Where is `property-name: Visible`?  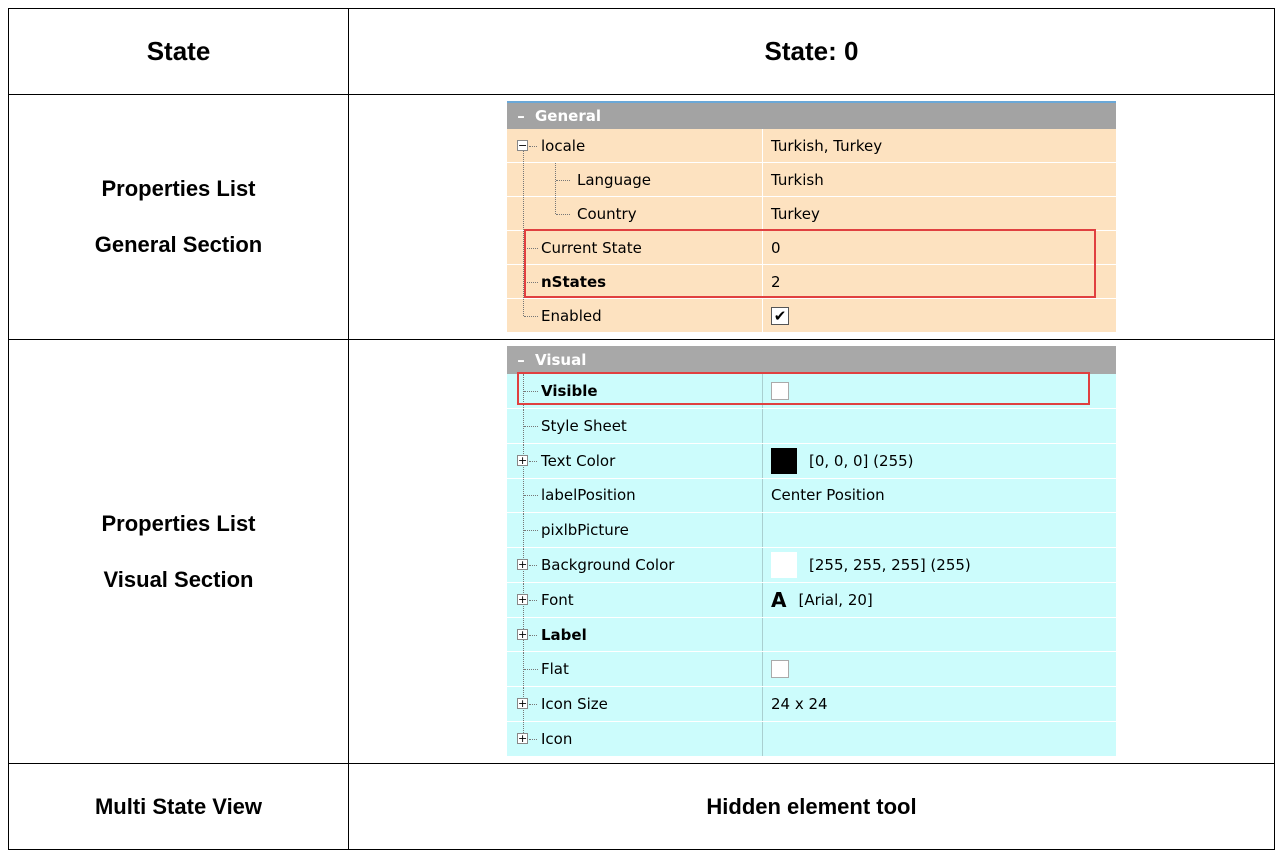
property-name: Visible is located at coordinates (569, 391).